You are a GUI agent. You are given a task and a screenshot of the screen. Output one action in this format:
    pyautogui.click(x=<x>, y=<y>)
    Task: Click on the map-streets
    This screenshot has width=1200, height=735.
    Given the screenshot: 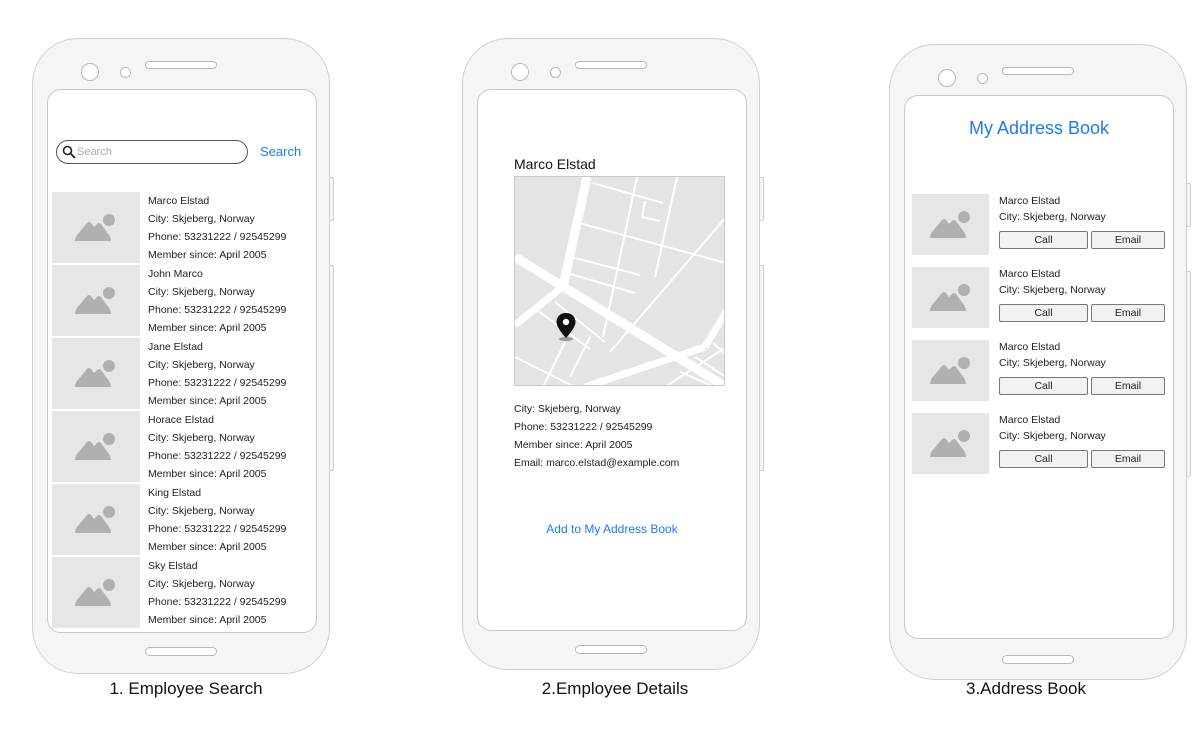 What is the action you would take?
    pyautogui.click(x=619, y=281)
    